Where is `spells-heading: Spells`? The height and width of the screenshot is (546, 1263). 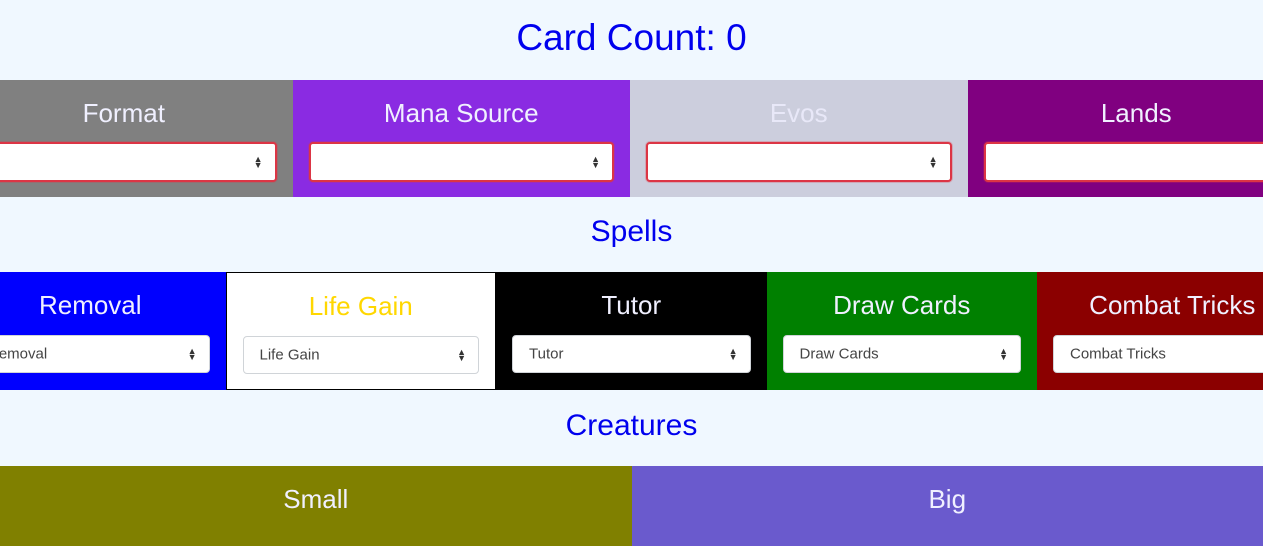
spells-heading: Spells is located at coordinates (631, 232).